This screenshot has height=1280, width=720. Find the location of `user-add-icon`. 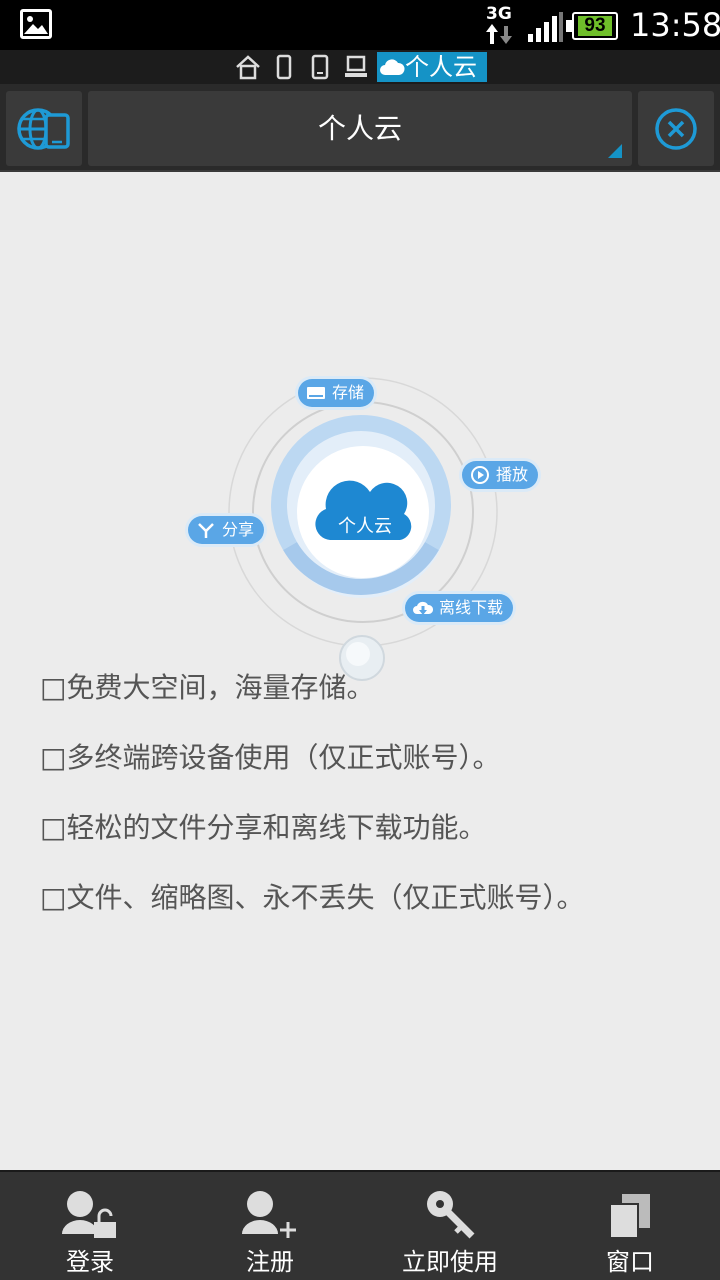

user-add-icon is located at coordinates (269, 1214).